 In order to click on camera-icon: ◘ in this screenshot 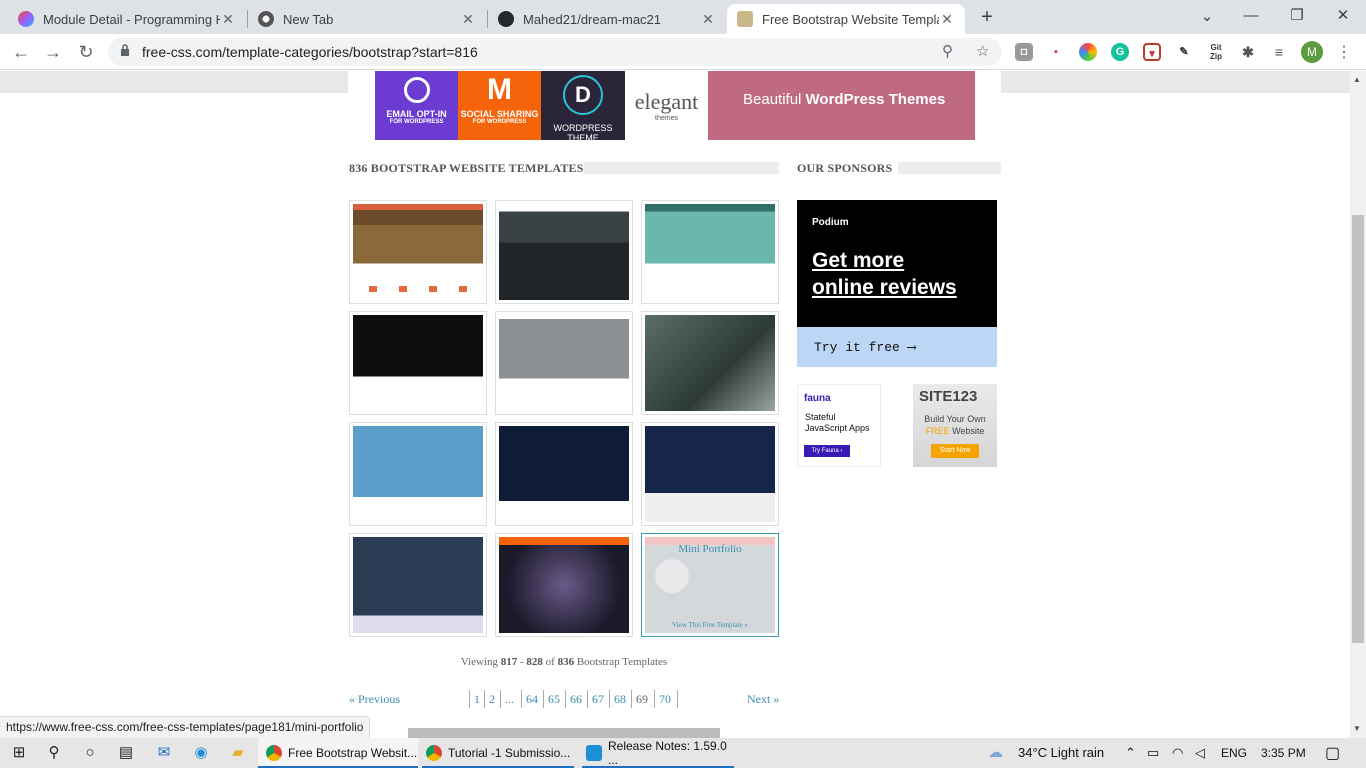, I will do `click(1024, 52)`.